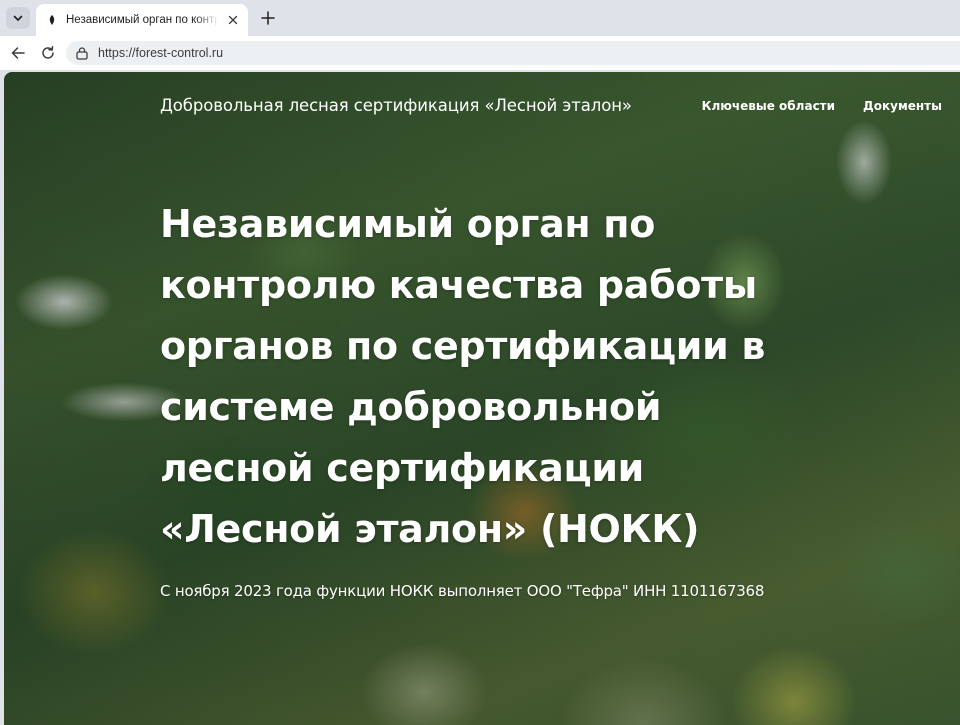 This screenshot has height=725, width=960. I want to click on arrow-left-icon, so click(18, 53).